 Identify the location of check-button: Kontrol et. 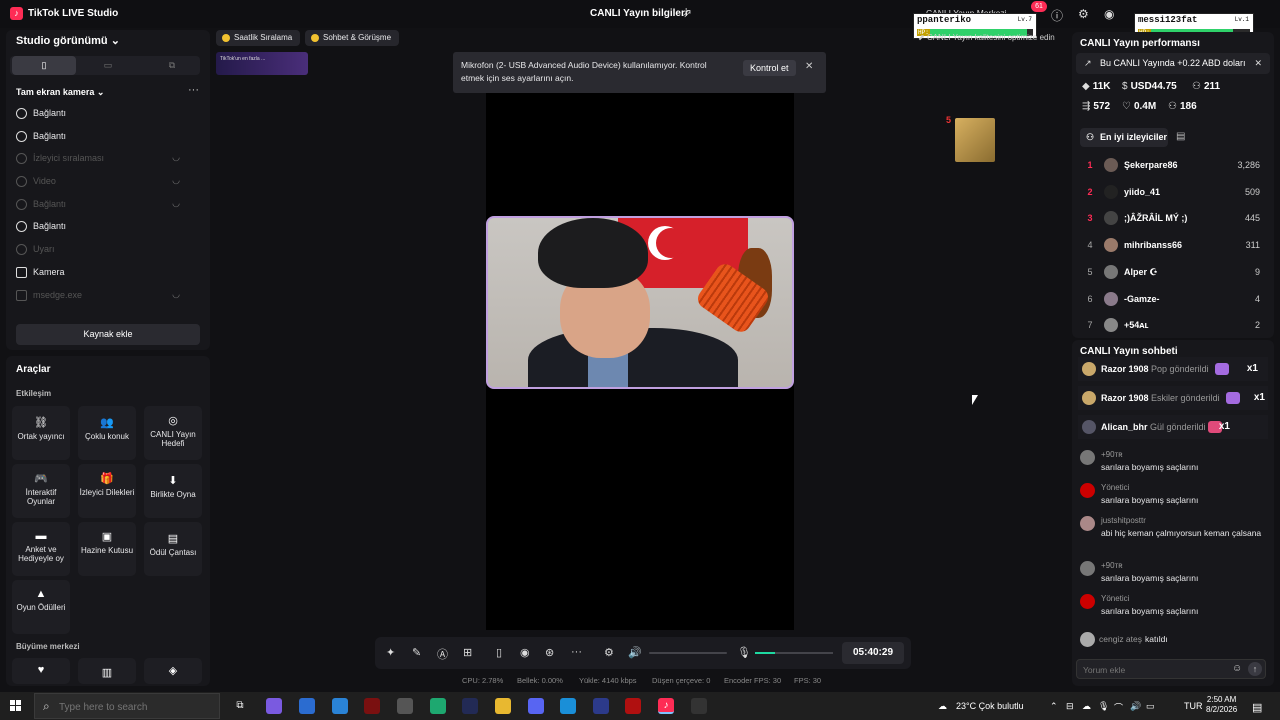
(769, 68).